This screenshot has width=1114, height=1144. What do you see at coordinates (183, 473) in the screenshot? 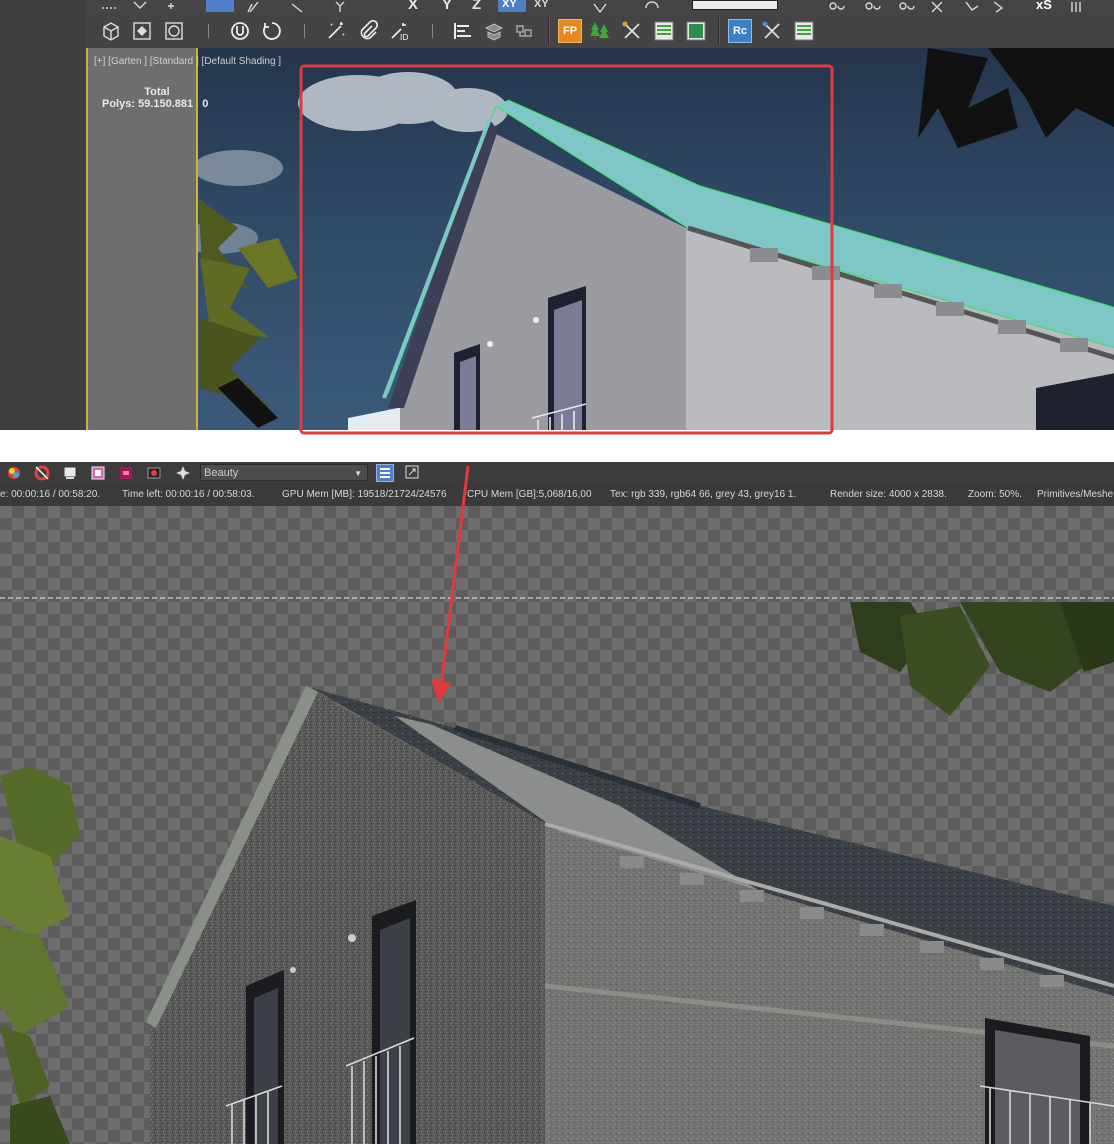
I see `render-settings-button` at bounding box center [183, 473].